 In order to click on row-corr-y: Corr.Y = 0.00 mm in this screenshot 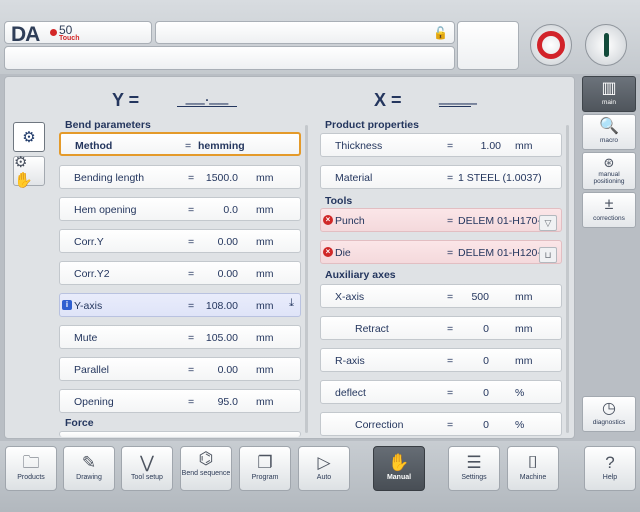, I will do `click(180, 241)`.